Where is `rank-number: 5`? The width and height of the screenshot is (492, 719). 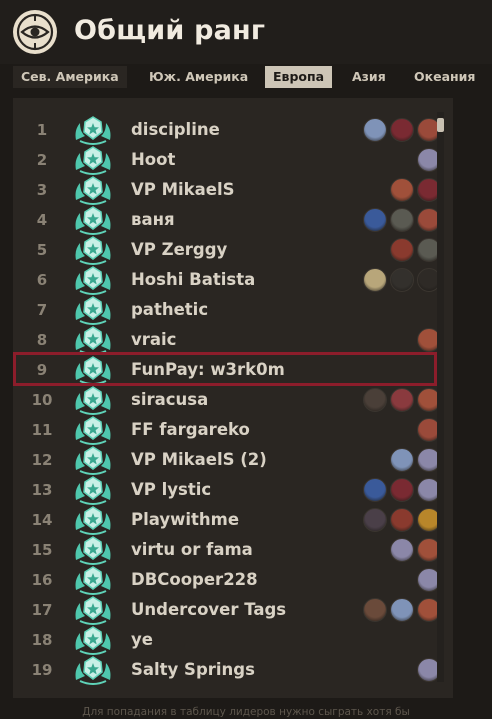
rank-number: 5 is located at coordinates (42, 250).